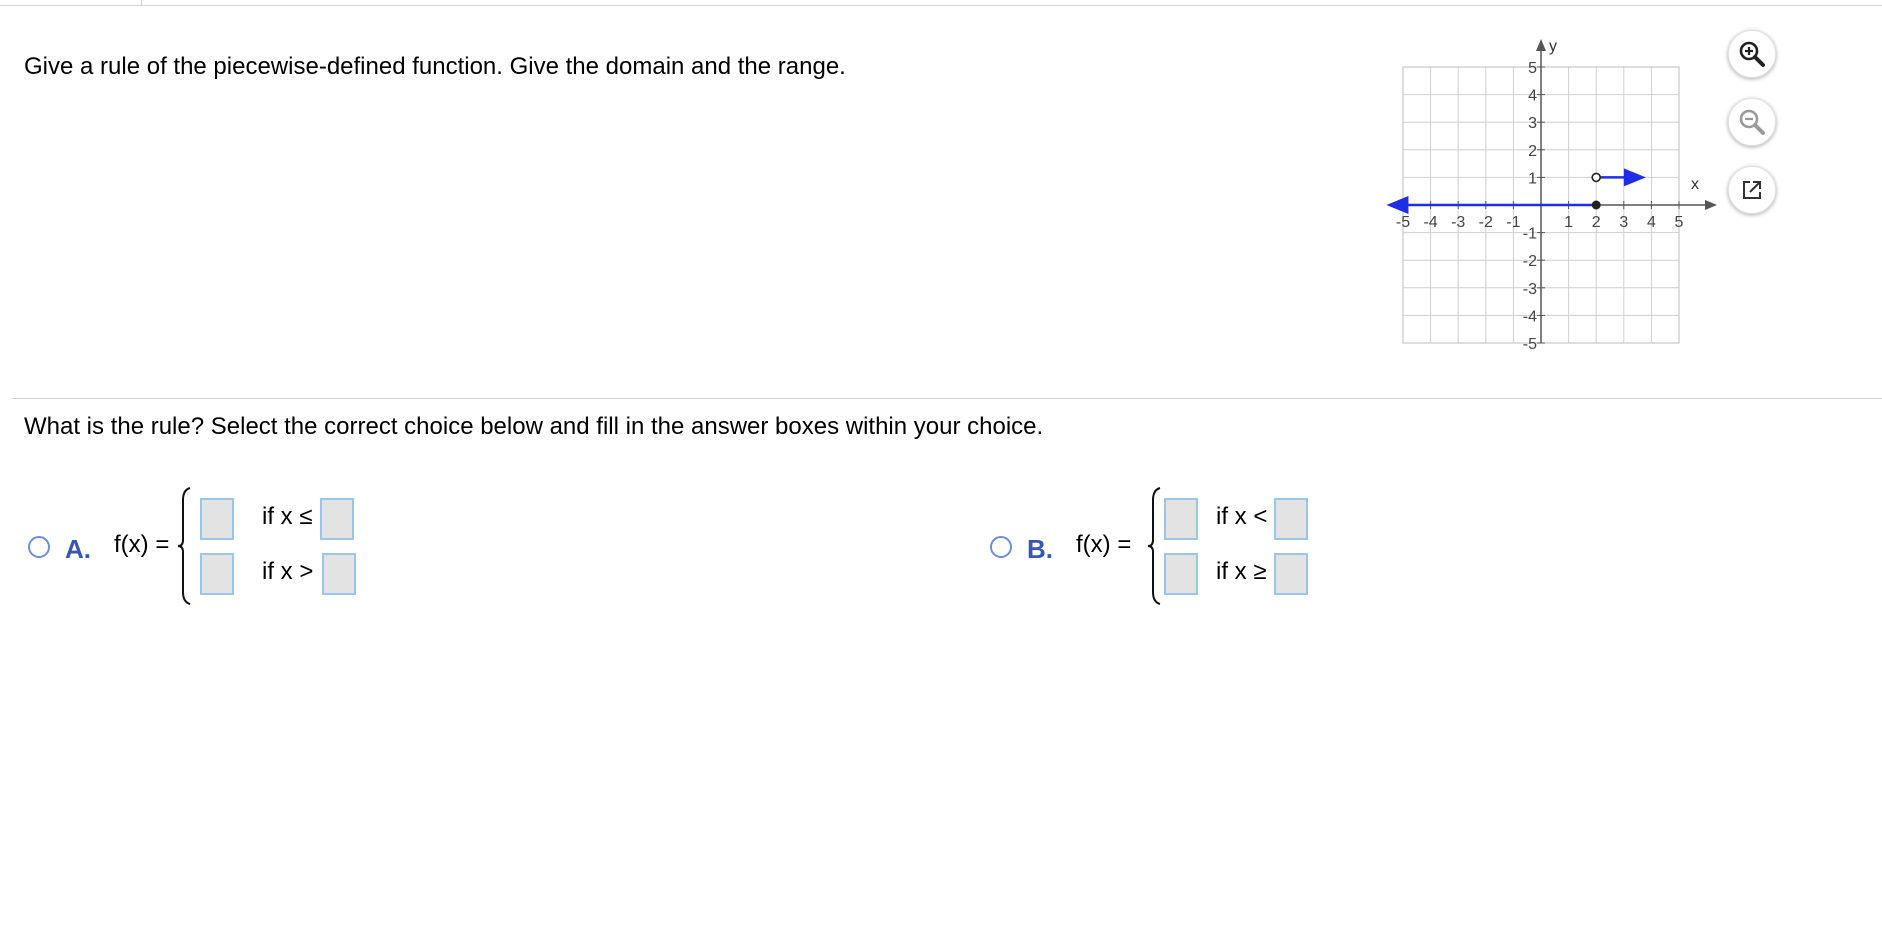 Image resolution: width=1882 pixels, height=930 pixels. I want to click on choice-a-expr-1-input, so click(217, 519).